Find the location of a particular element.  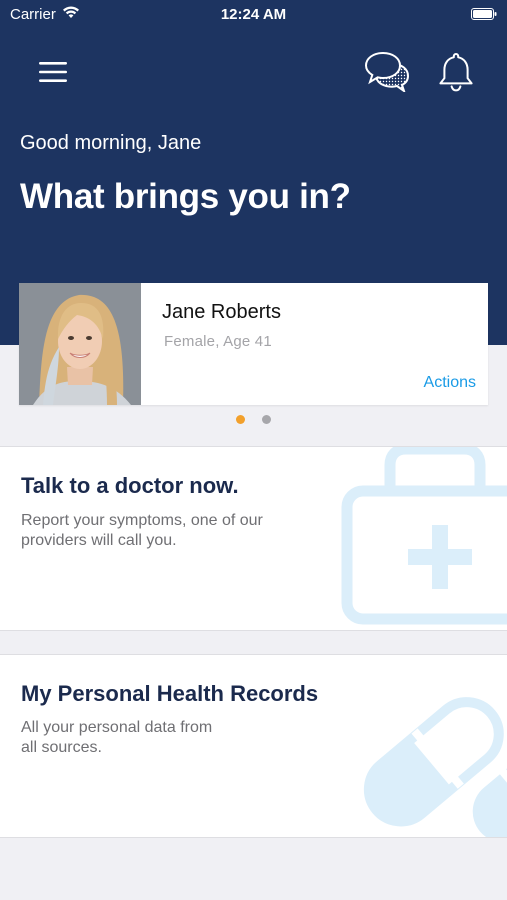

card-description-line: all sources. is located at coordinates (61, 747).